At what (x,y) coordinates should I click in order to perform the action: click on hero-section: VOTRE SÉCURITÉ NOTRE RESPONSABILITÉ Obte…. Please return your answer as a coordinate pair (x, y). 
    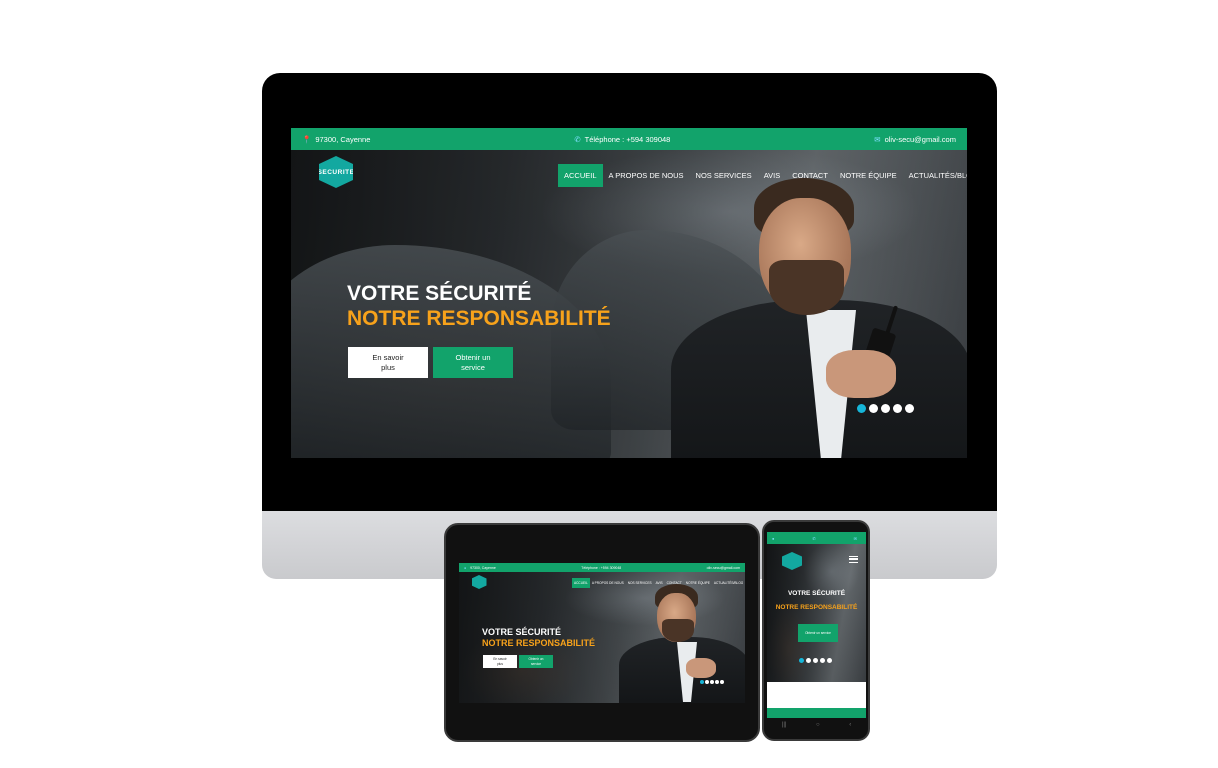
    Looking at the image, I should click on (816, 613).